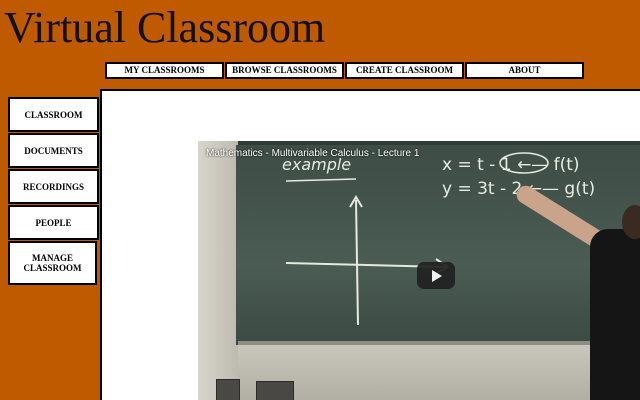 This screenshot has width=640, height=400. Describe the element at coordinates (439, 372) in the screenshot. I see `wall-bottom` at that location.